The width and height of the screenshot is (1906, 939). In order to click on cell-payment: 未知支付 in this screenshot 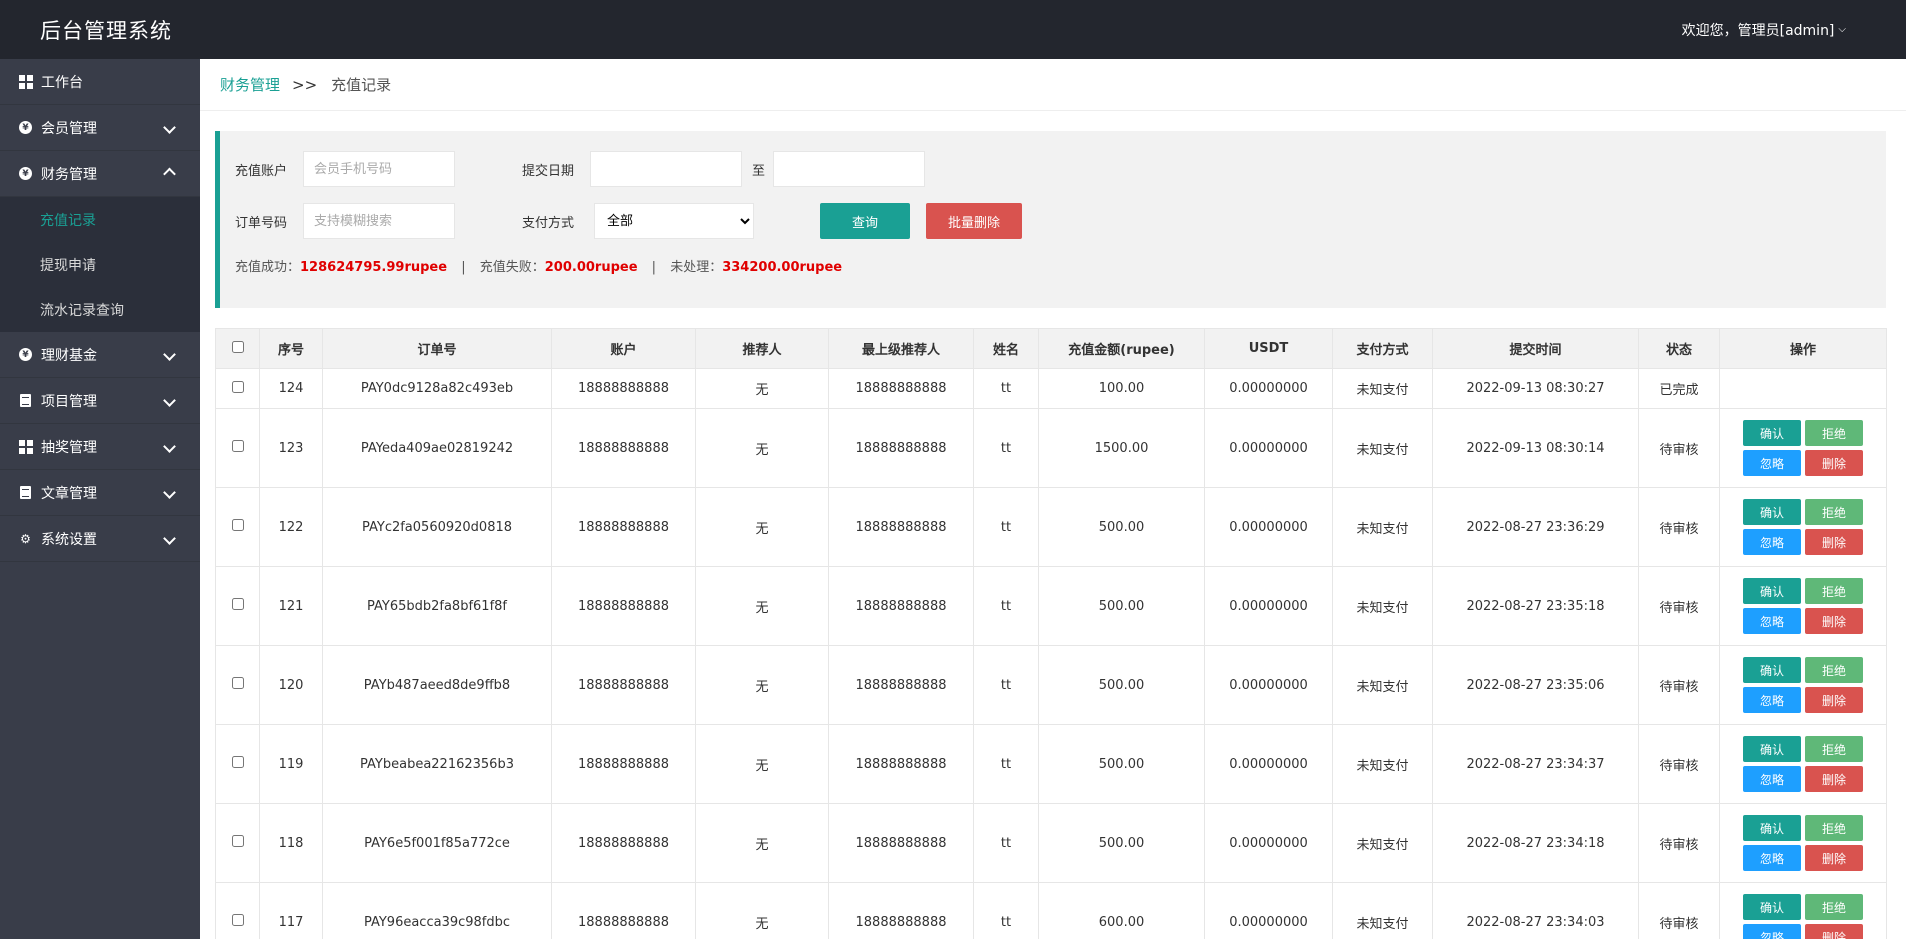, I will do `click(1382, 606)`.